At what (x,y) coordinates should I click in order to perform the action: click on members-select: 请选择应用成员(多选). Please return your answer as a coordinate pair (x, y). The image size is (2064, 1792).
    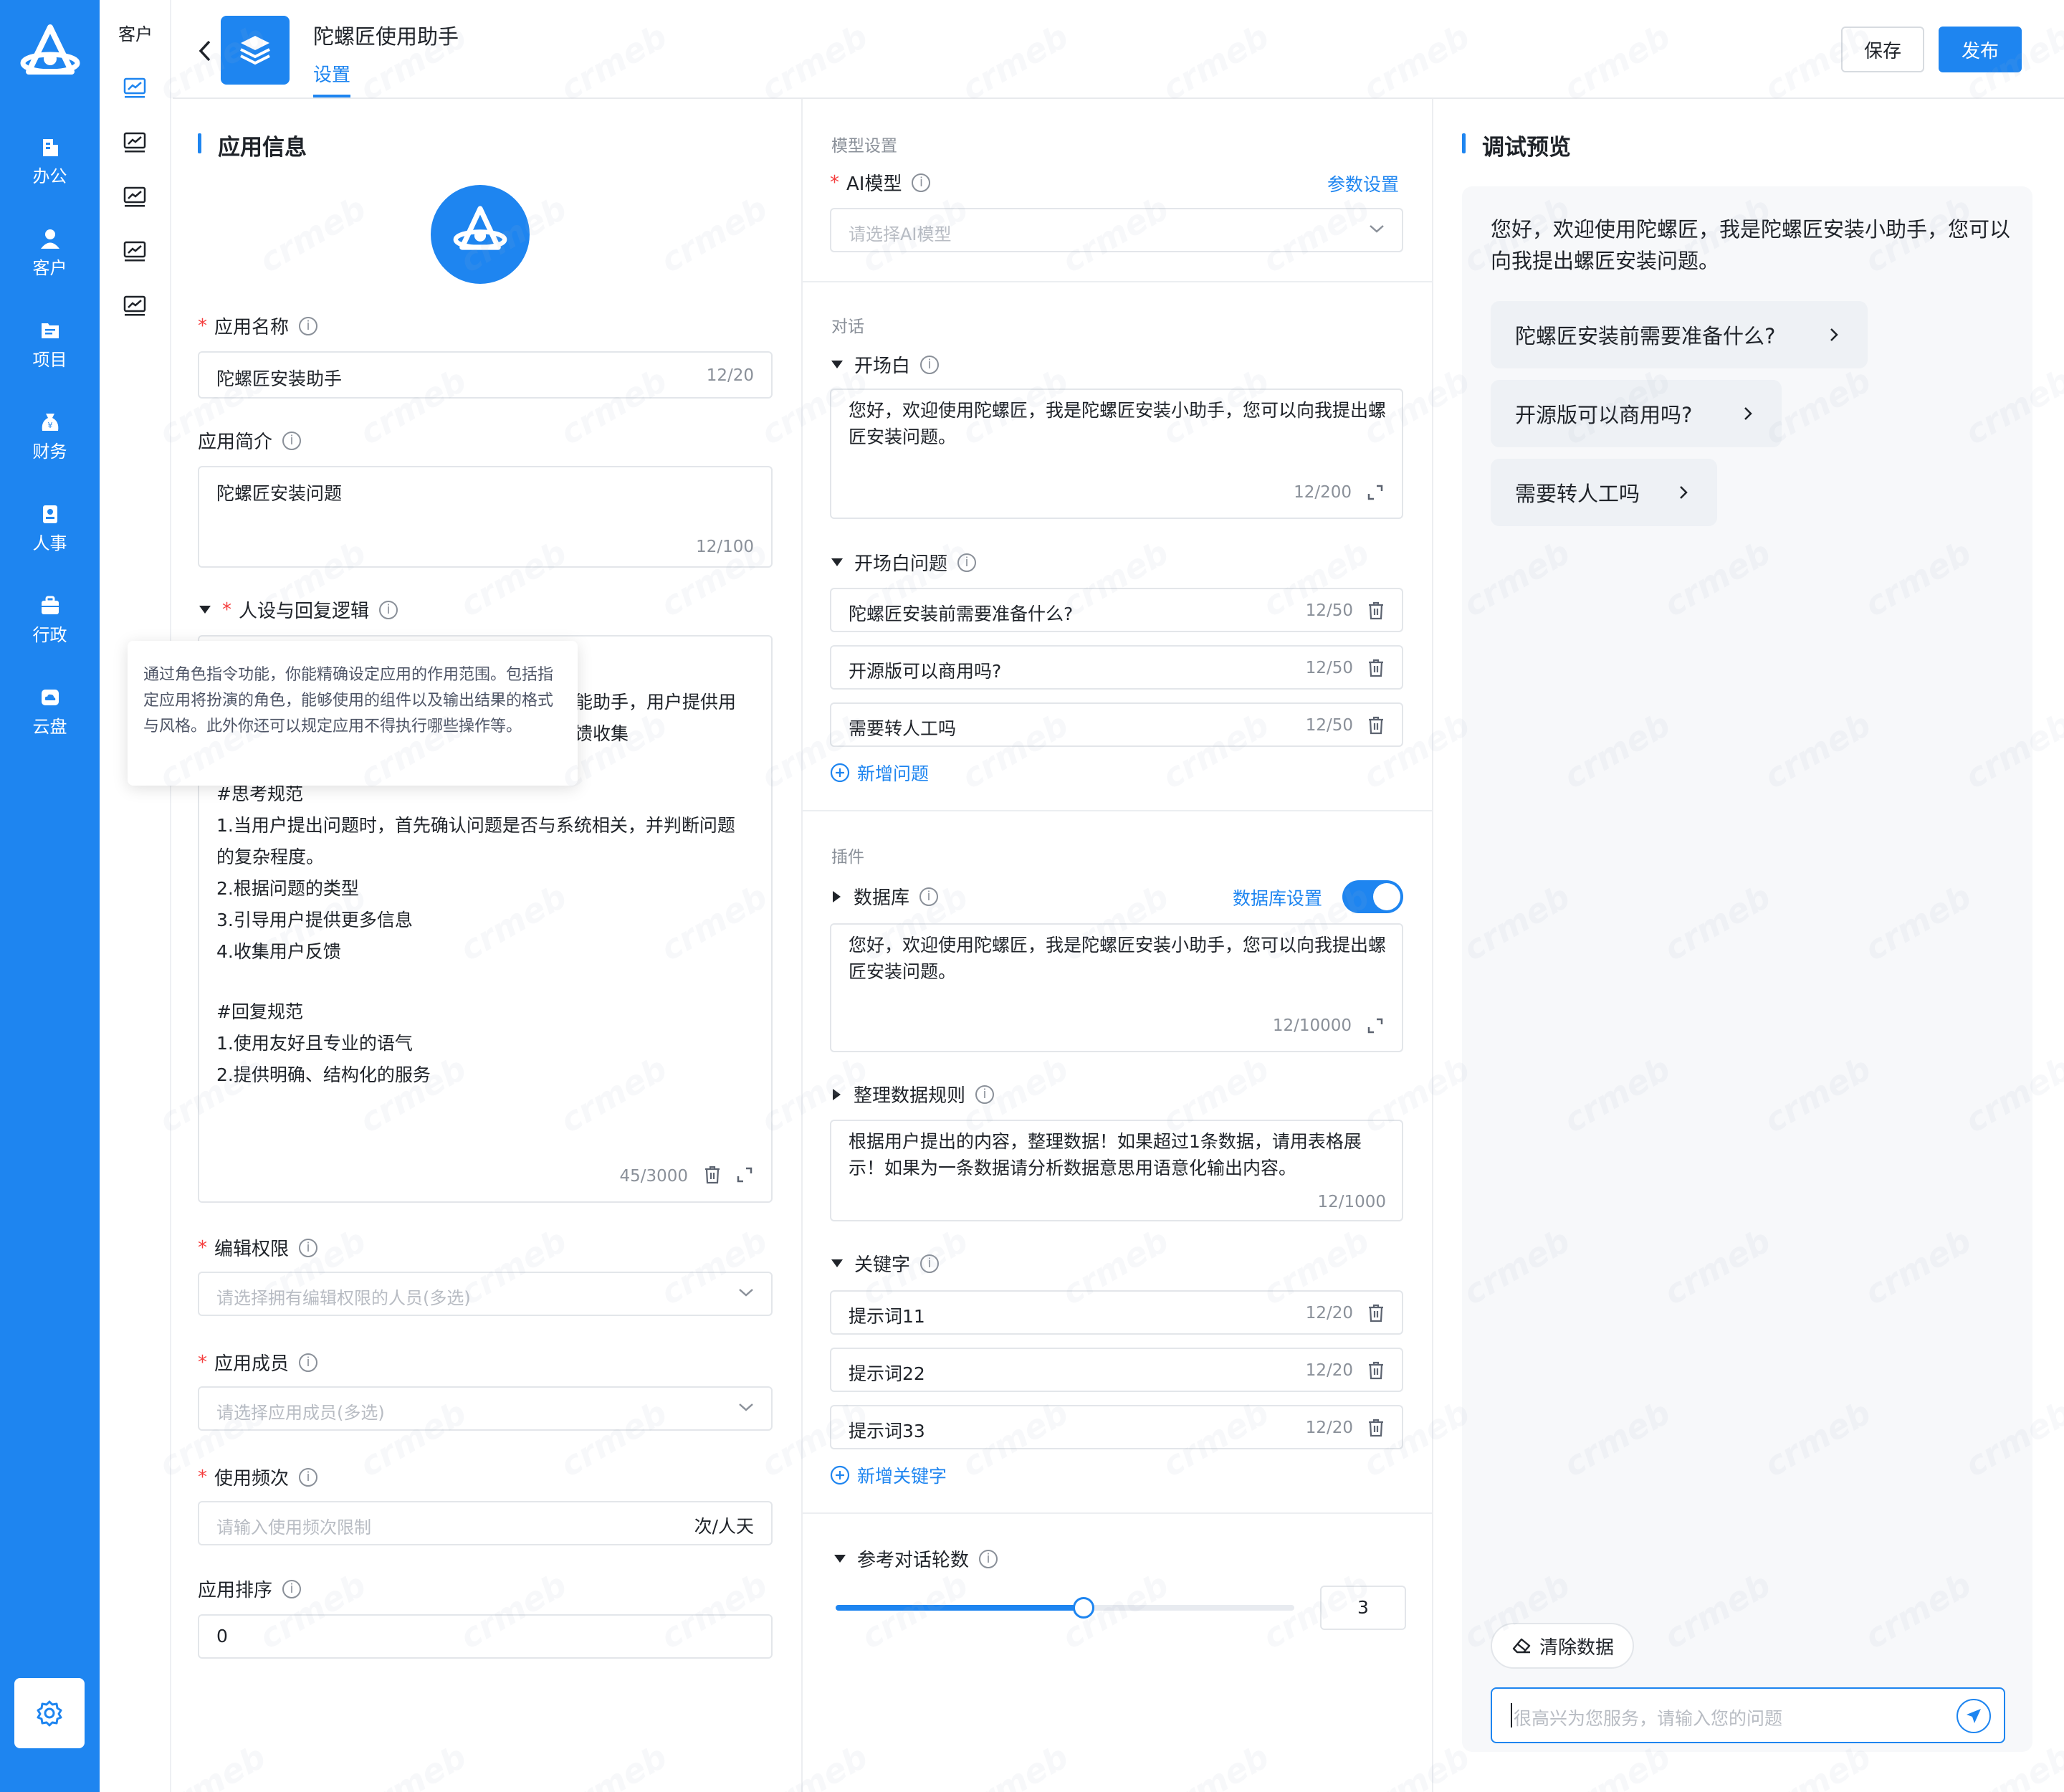
    Looking at the image, I should click on (485, 1408).